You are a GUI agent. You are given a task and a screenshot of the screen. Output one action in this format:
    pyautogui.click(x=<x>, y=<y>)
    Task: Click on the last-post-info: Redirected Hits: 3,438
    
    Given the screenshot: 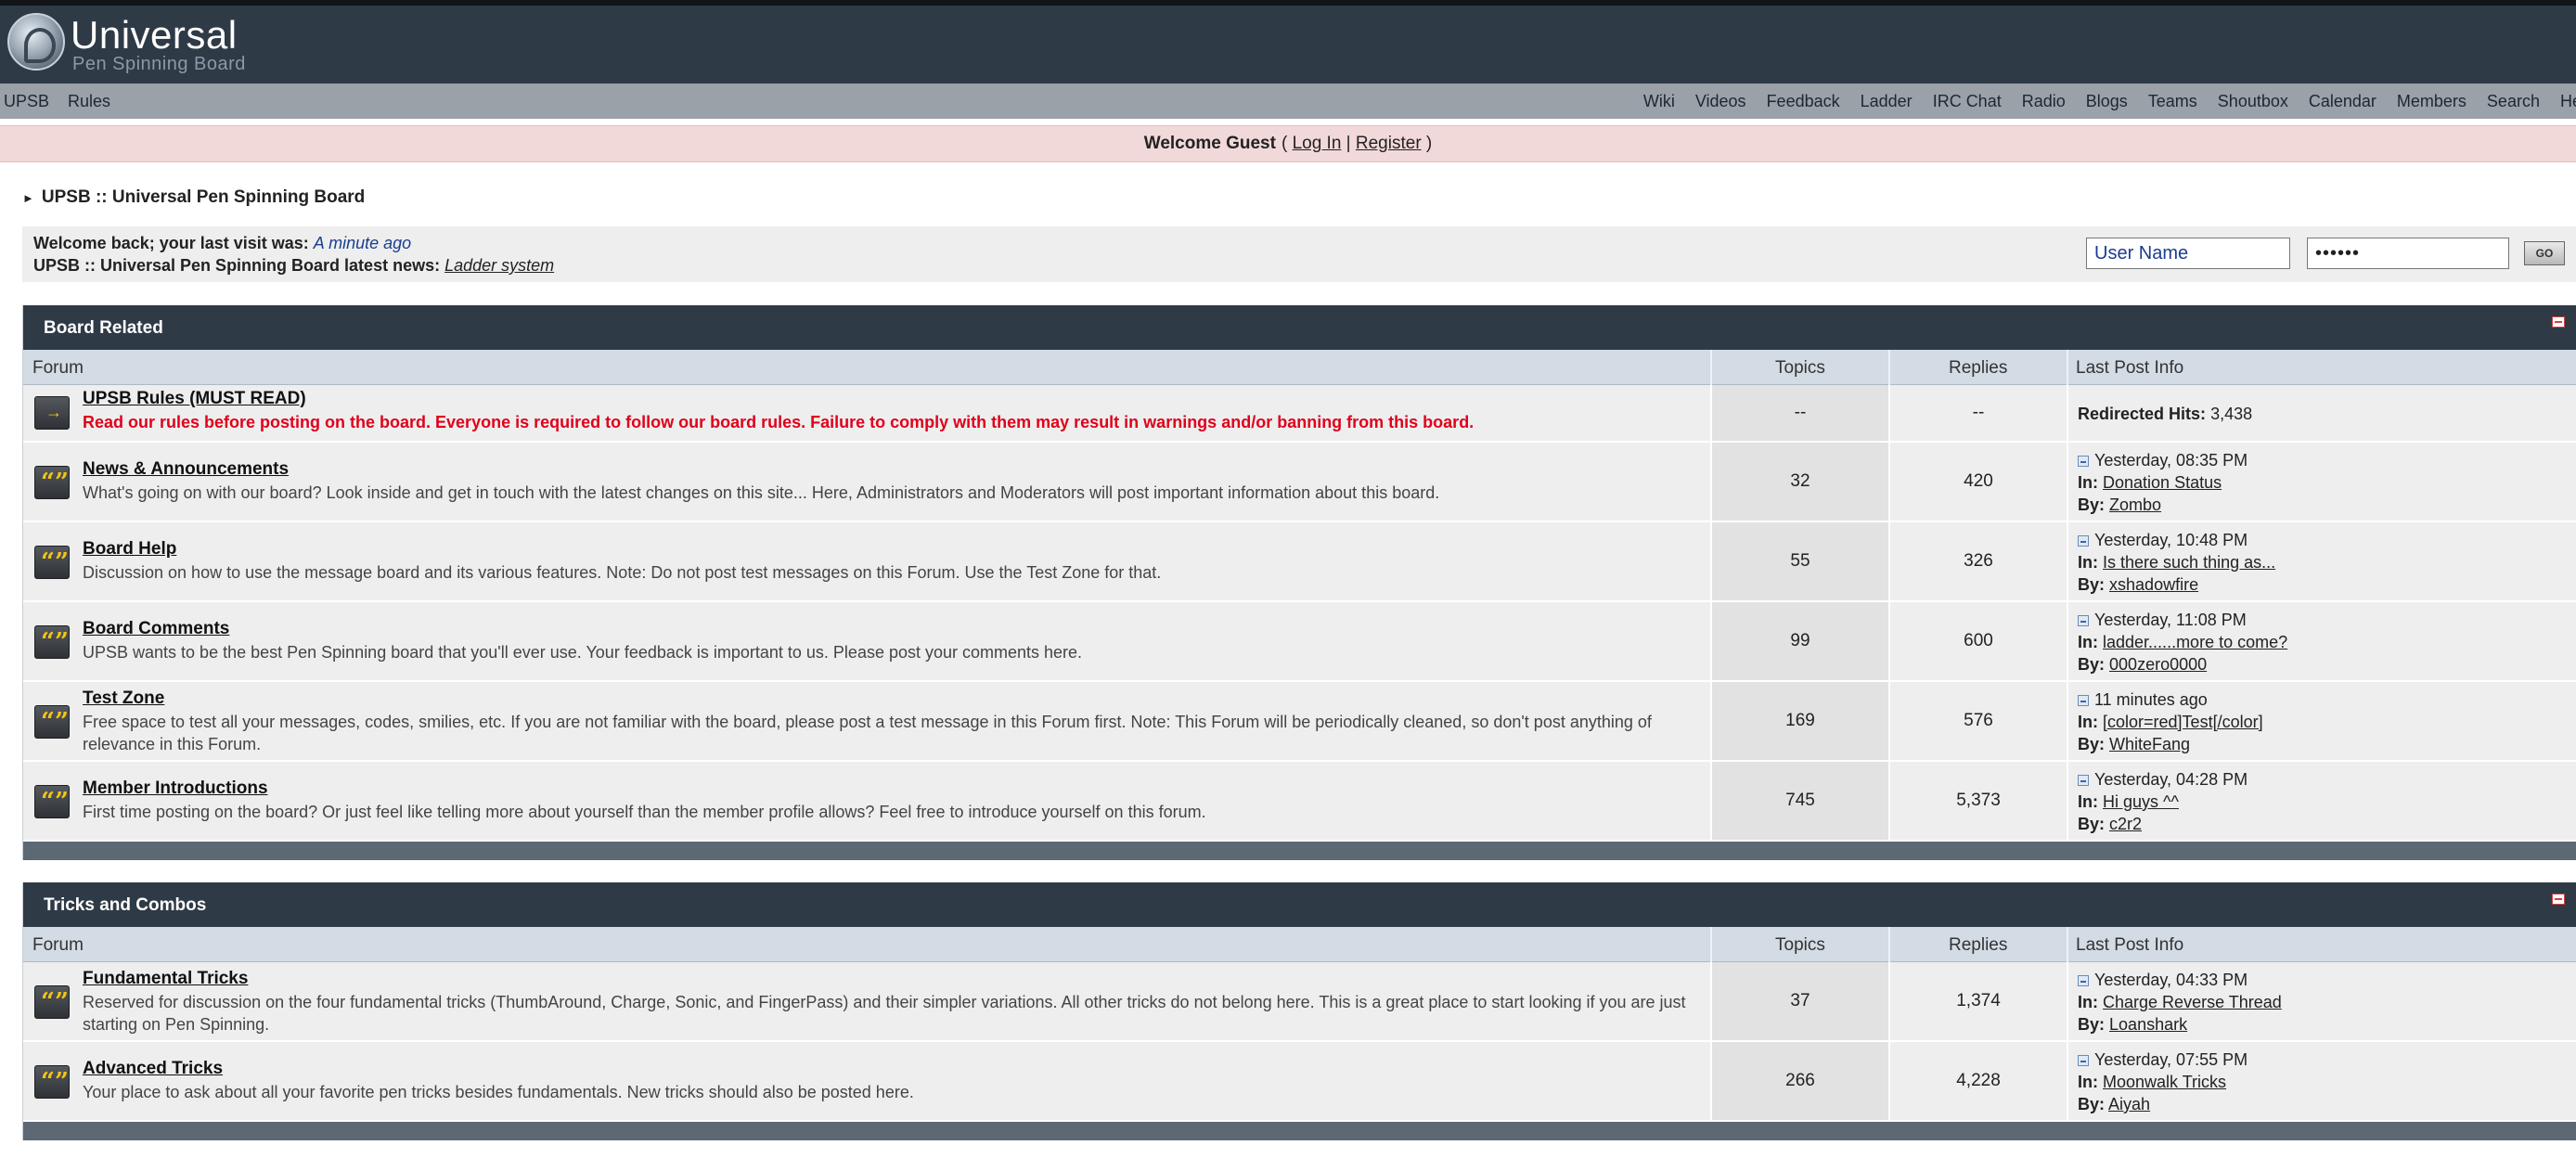 What is the action you would take?
    pyautogui.click(x=2322, y=413)
    